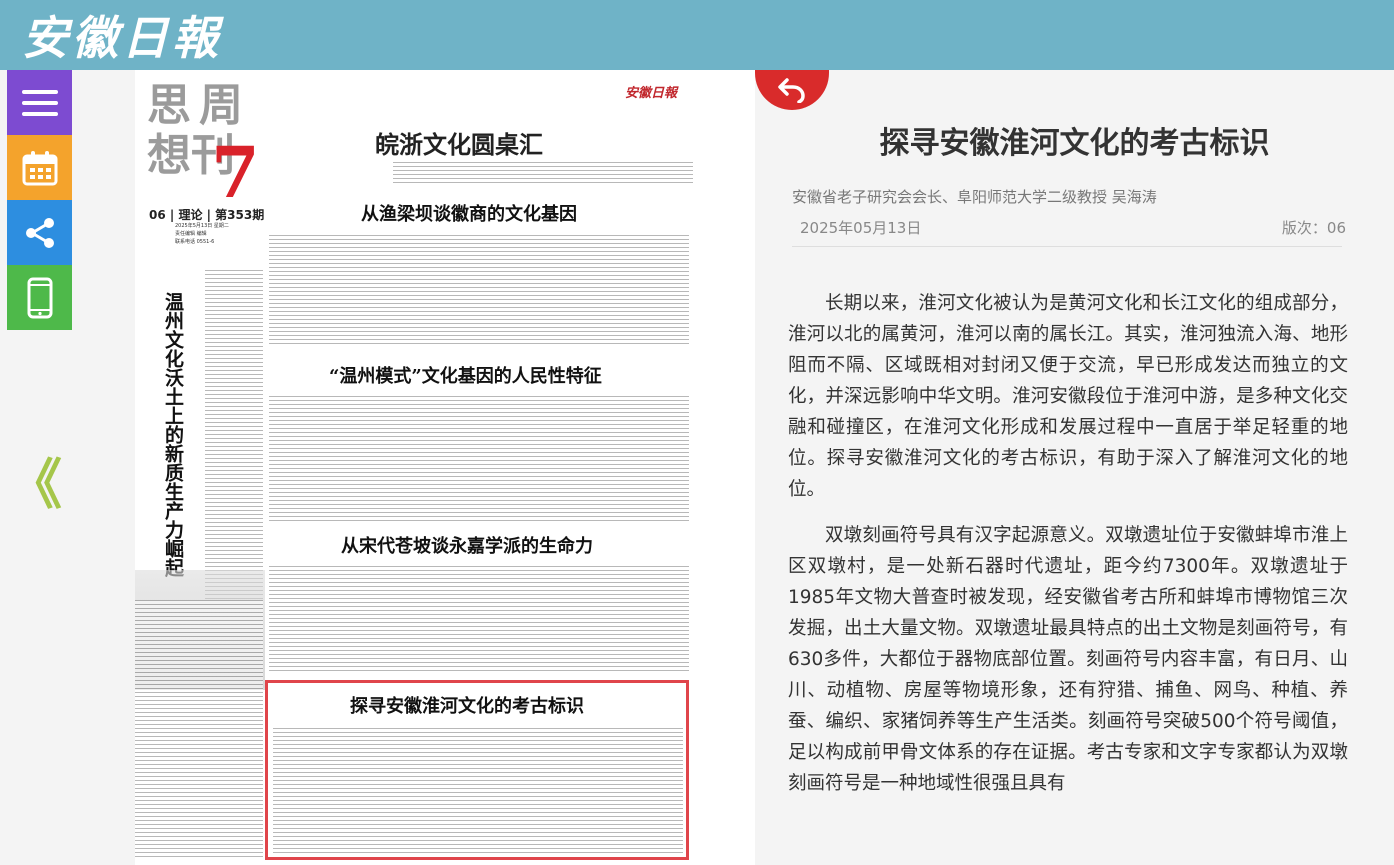  Describe the element at coordinates (1313, 228) in the screenshot. I see `article-edition: 版次：06` at that location.